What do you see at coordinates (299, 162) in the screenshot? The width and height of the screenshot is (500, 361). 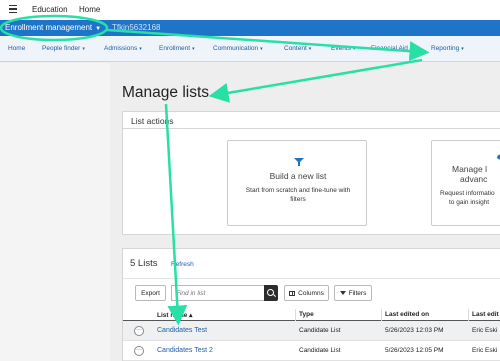 I see `filter-funnel-icon` at bounding box center [299, 162].